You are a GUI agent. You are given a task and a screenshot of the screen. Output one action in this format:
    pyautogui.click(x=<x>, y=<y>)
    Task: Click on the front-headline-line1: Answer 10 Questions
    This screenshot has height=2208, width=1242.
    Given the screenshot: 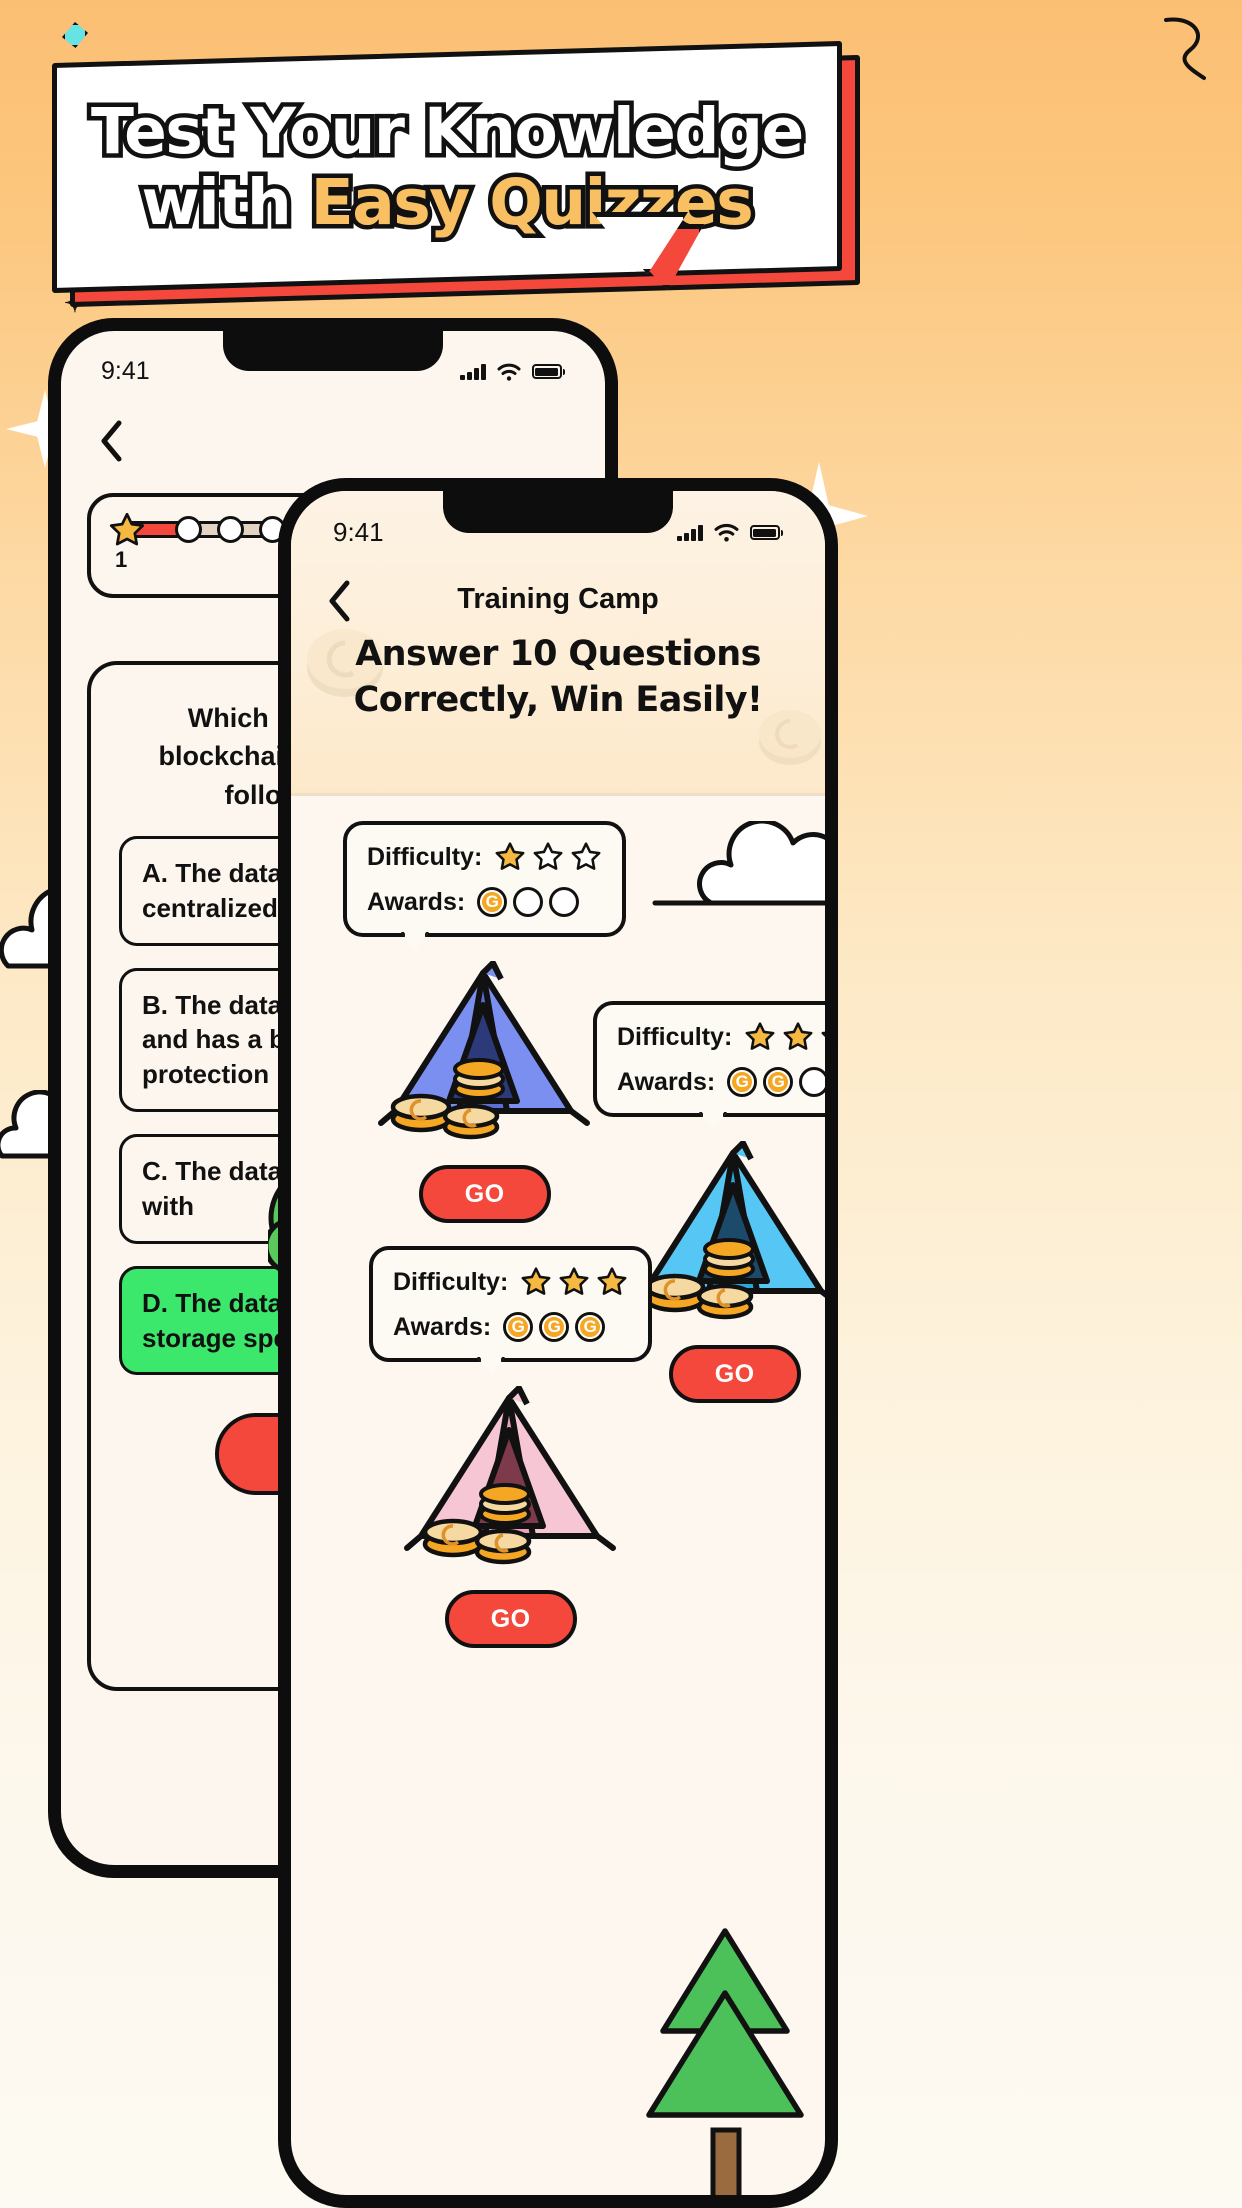 What is the action you would take?
    pyautogui.click(x=558, y=654)
    